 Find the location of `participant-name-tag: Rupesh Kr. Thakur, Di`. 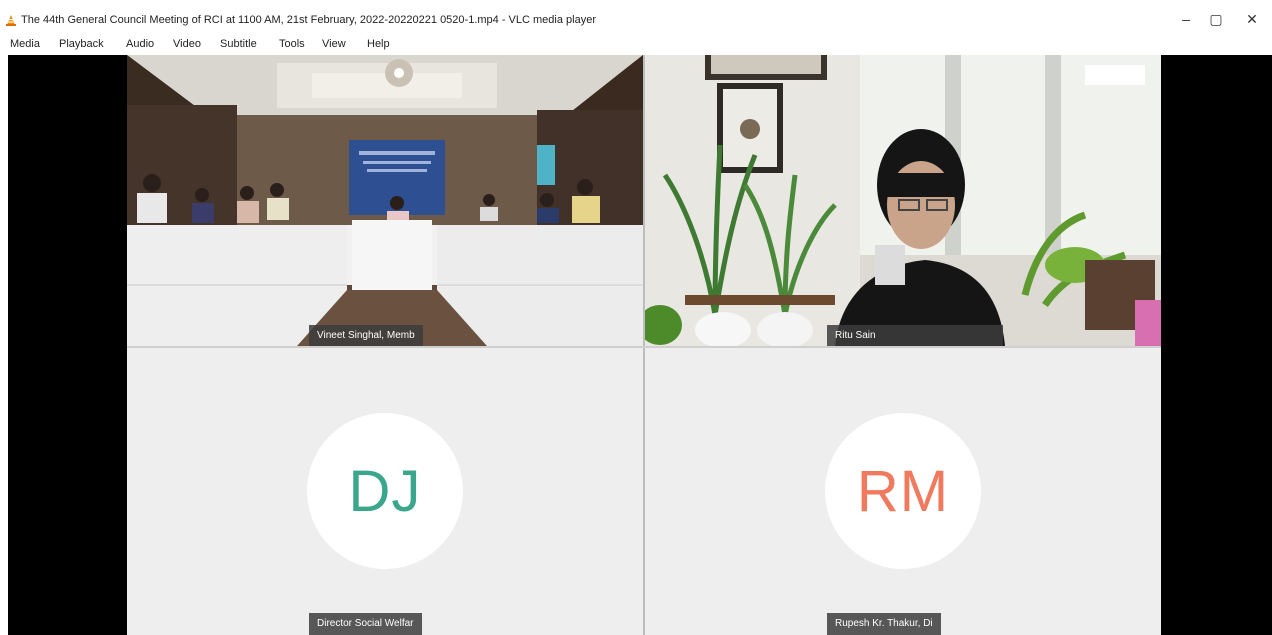

participant-name-tag: Rupesh Kr. Thakur, Di is located at coordinates (884, 624).